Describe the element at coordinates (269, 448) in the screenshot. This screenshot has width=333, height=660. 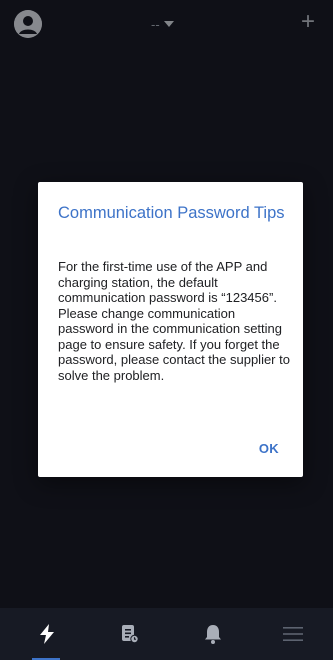
I see `ok-button: OK` at that location.